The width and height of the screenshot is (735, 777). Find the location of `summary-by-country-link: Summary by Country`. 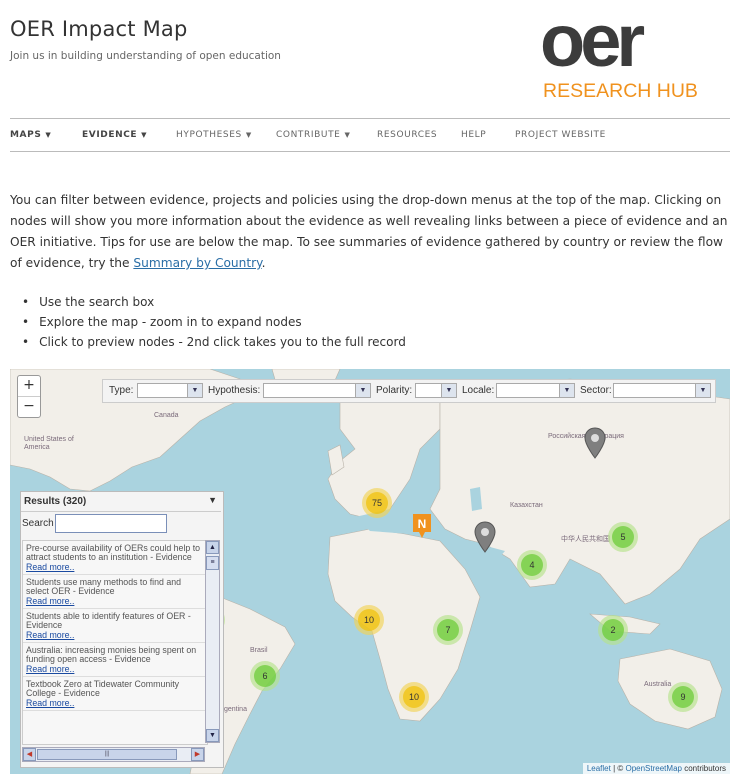

summary-by-country-link: Summary by Country is located at coordinates (197, 263).